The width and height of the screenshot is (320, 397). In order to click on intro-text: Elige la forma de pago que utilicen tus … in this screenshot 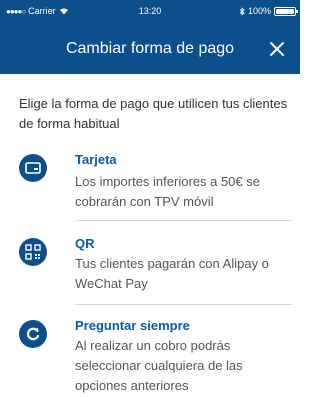, I will do `click(153, 113)`.